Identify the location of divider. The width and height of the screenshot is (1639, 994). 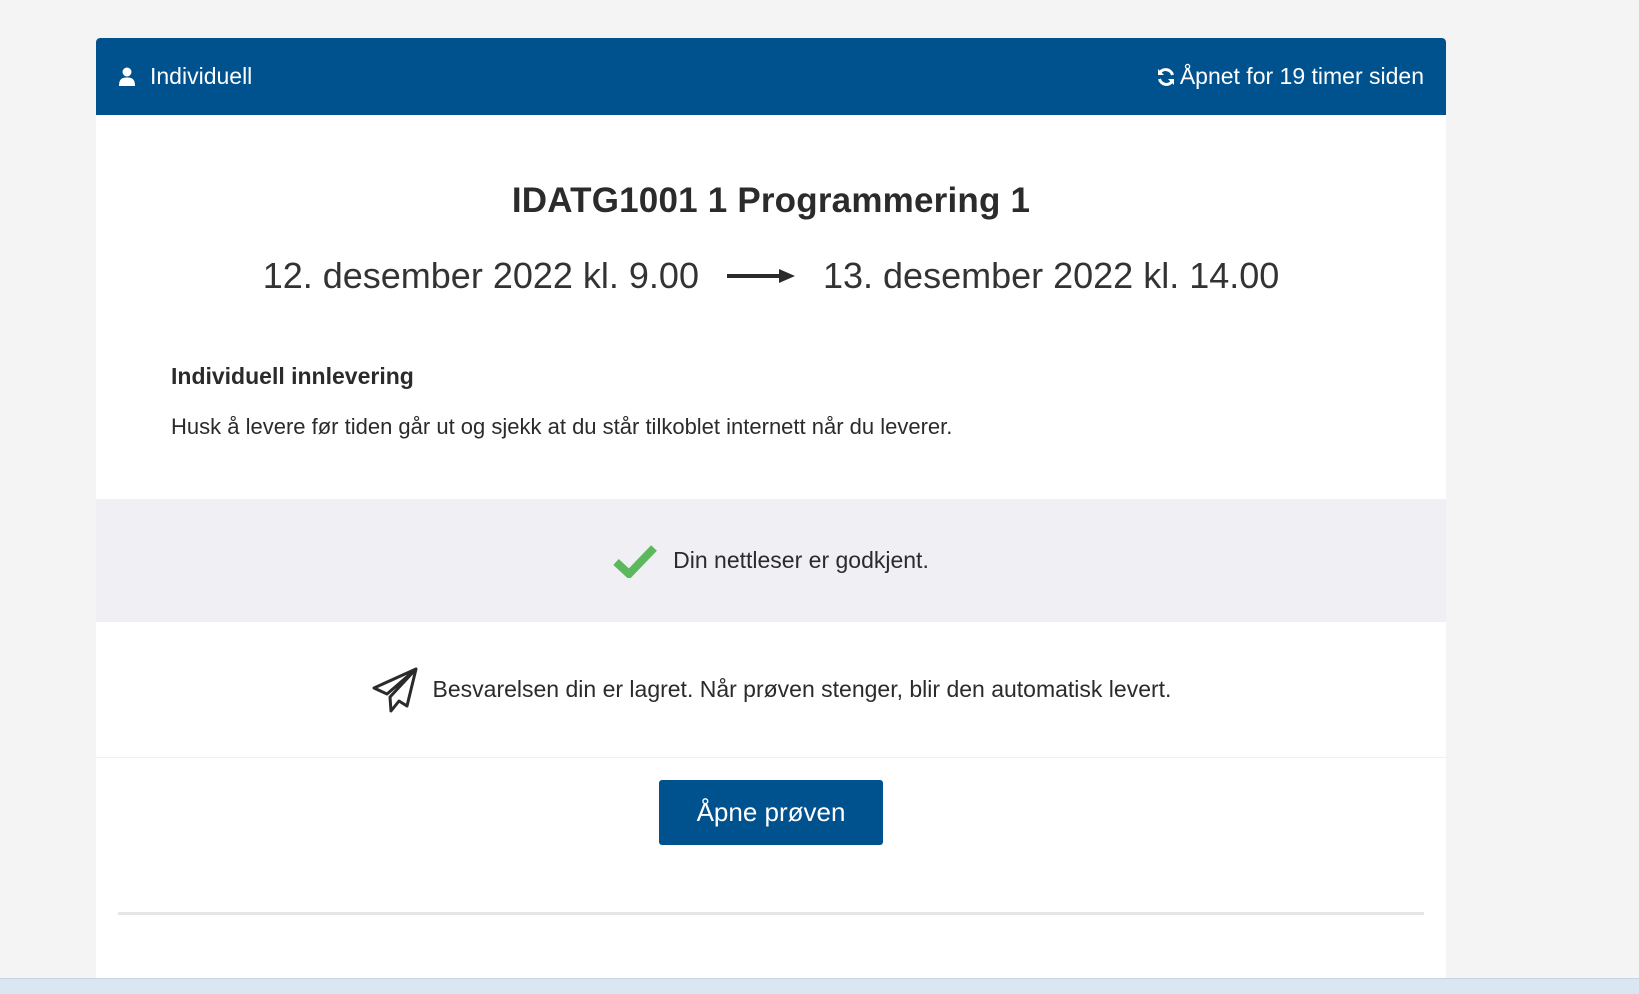
(771, 913).